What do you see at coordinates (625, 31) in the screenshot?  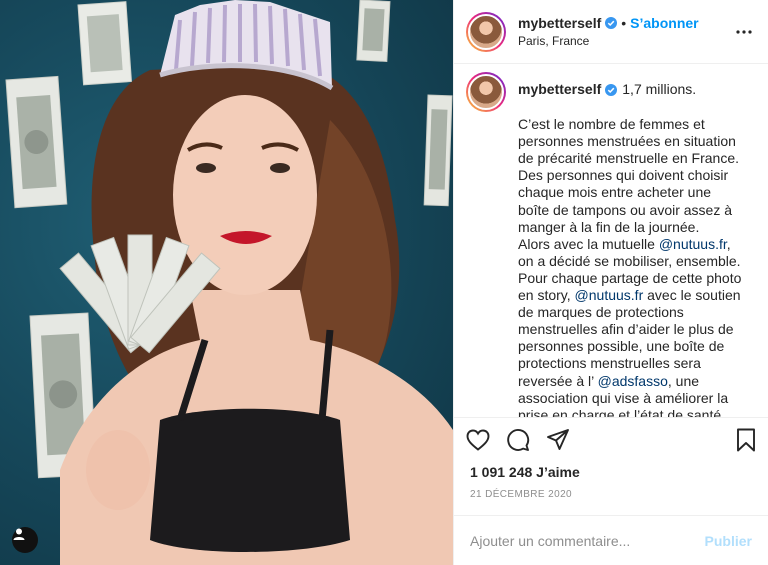 I see `header-text: mybetterself • S’abonner Paris, France` at bounding box center [625, 31].